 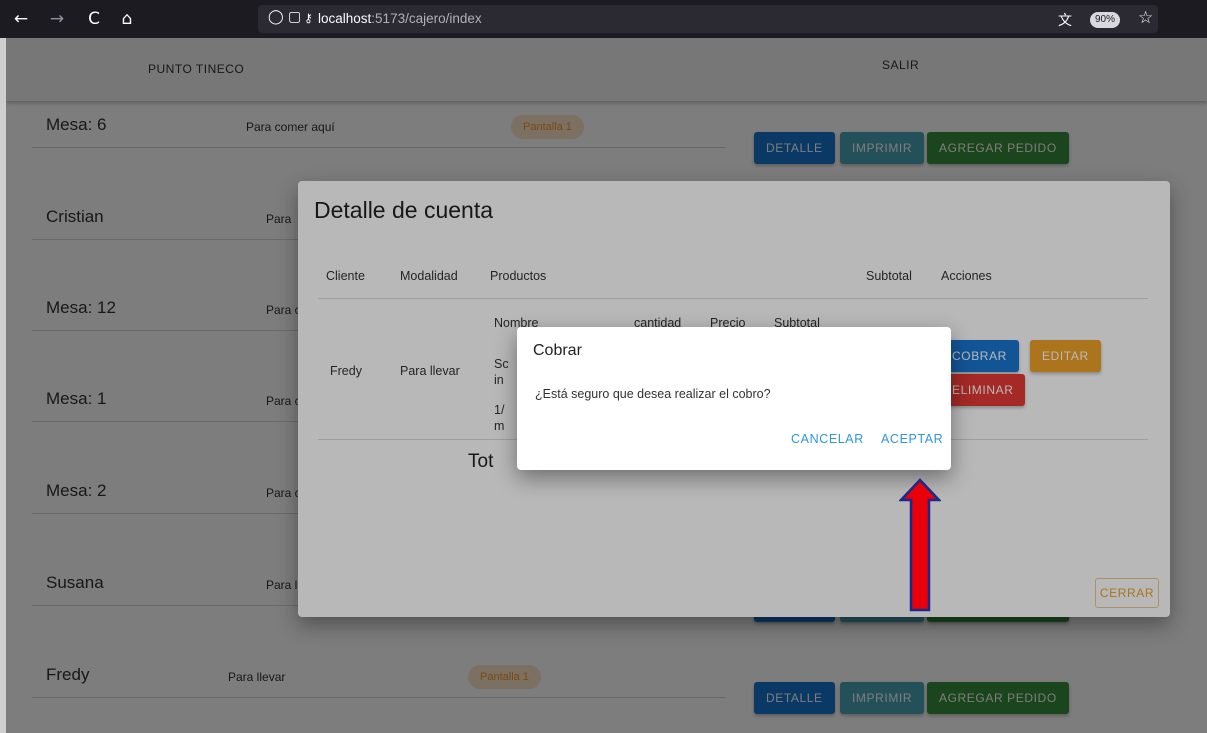 I want to click on bookmark-star-icon: ☆, so click(x=1145, y=18).